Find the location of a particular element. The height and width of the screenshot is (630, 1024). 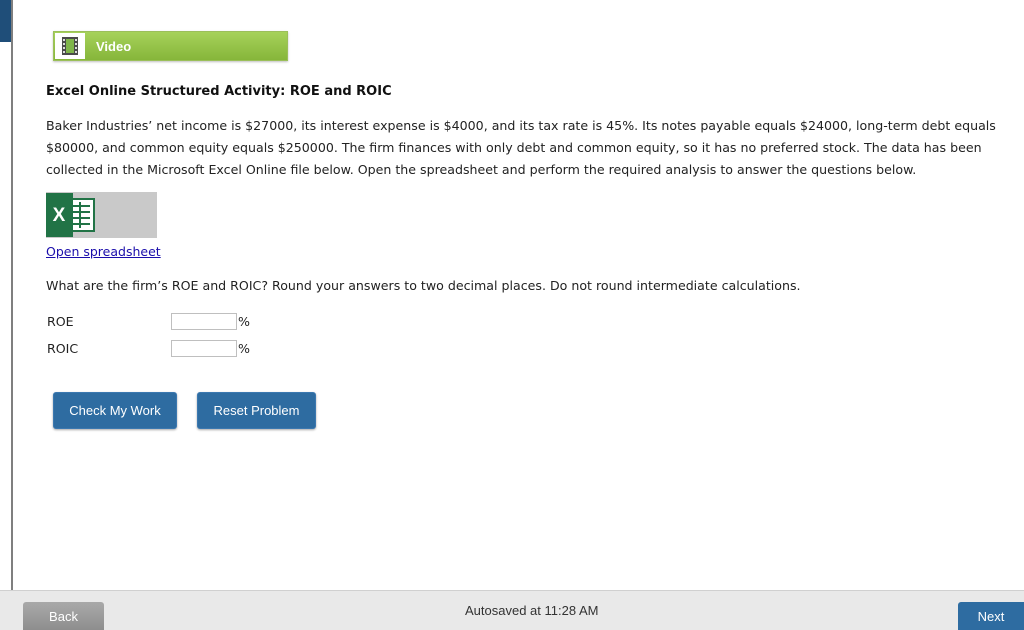

roe-input is located at coordinates (204, 321).